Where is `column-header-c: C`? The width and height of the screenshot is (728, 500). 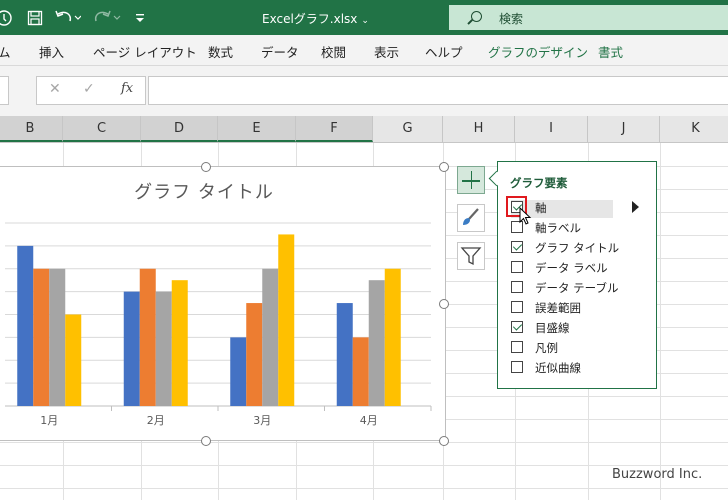 column-header-c: C is located at coordinates (102, 129).